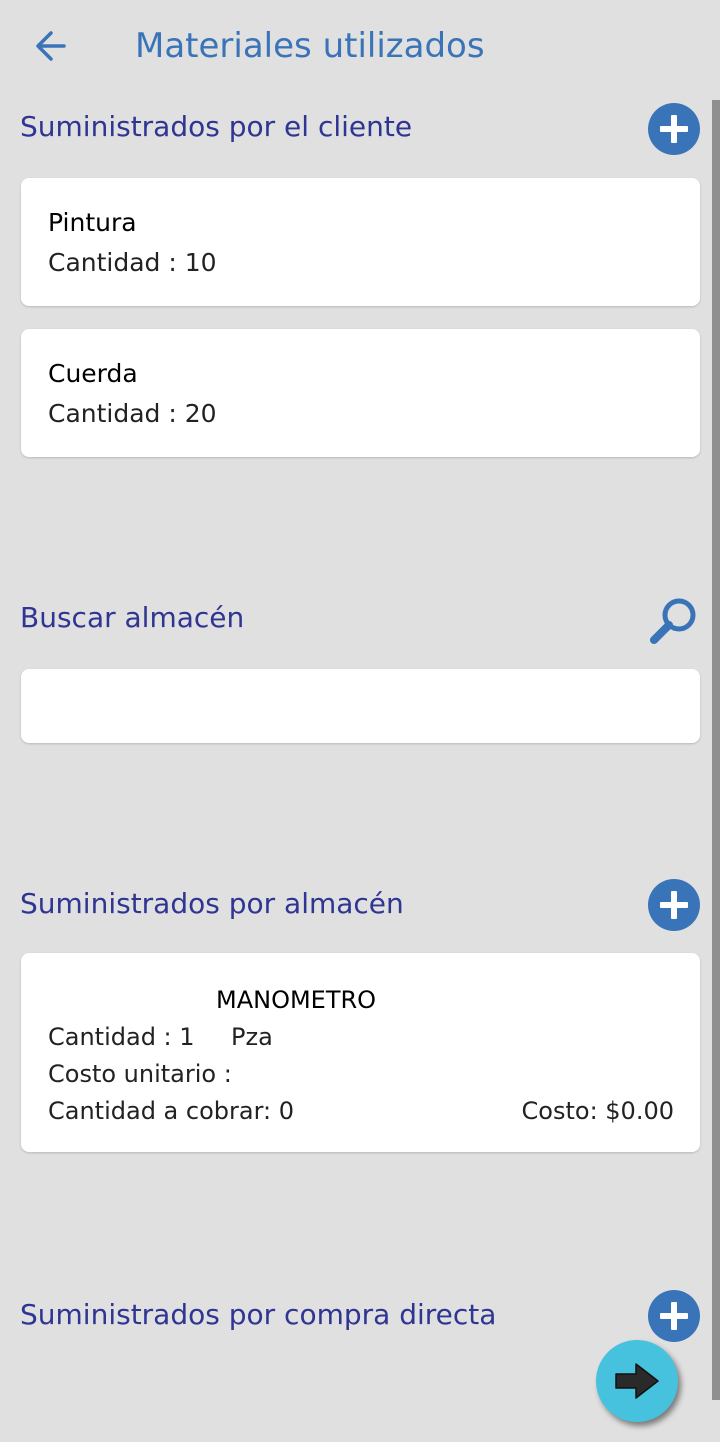 This screenshot has width=720, height=1442. I want to click on material-name: Pintura, so click(92, 222).